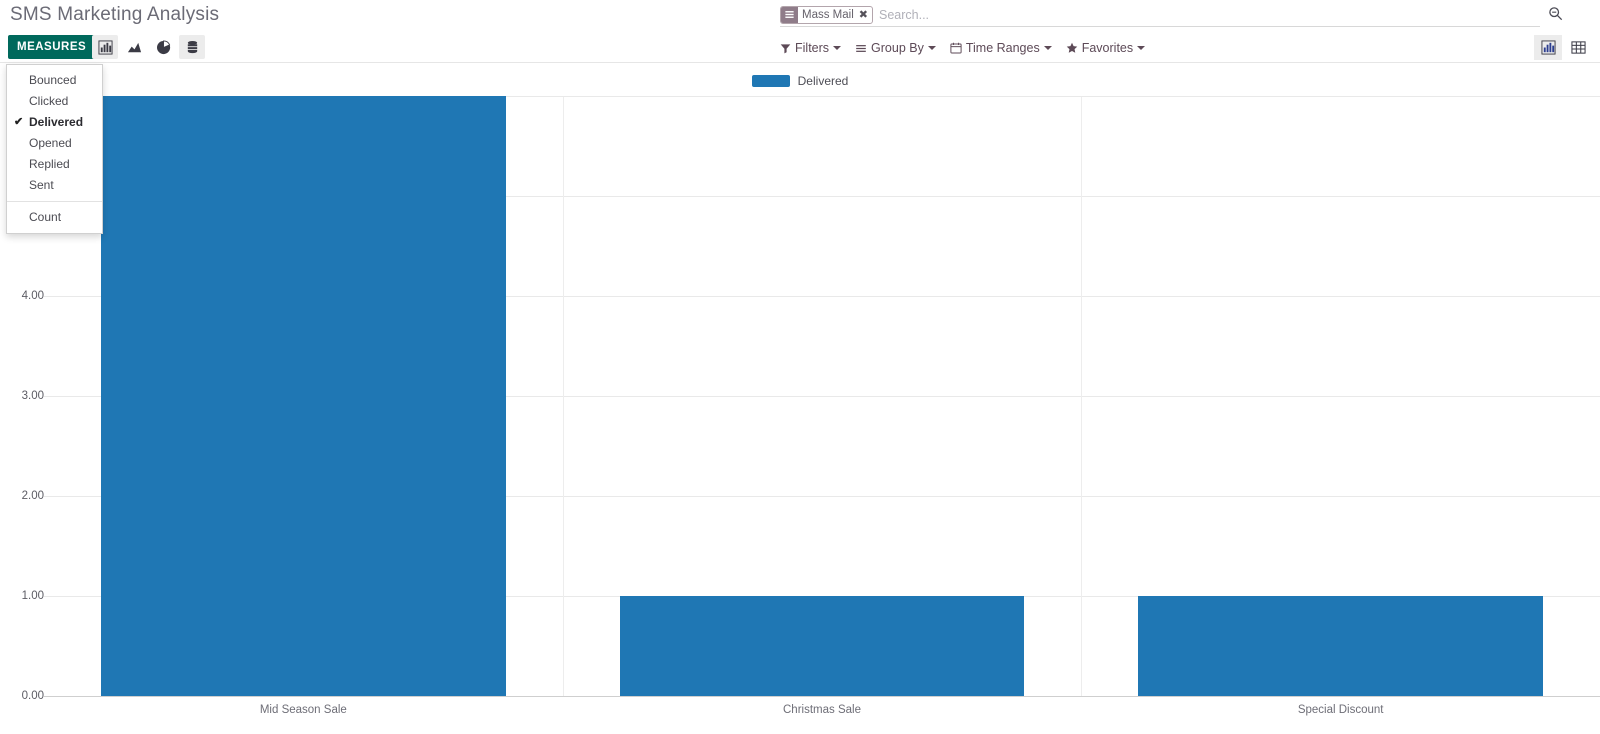  I want to click on facet-bars-icon, so click(789, 14).